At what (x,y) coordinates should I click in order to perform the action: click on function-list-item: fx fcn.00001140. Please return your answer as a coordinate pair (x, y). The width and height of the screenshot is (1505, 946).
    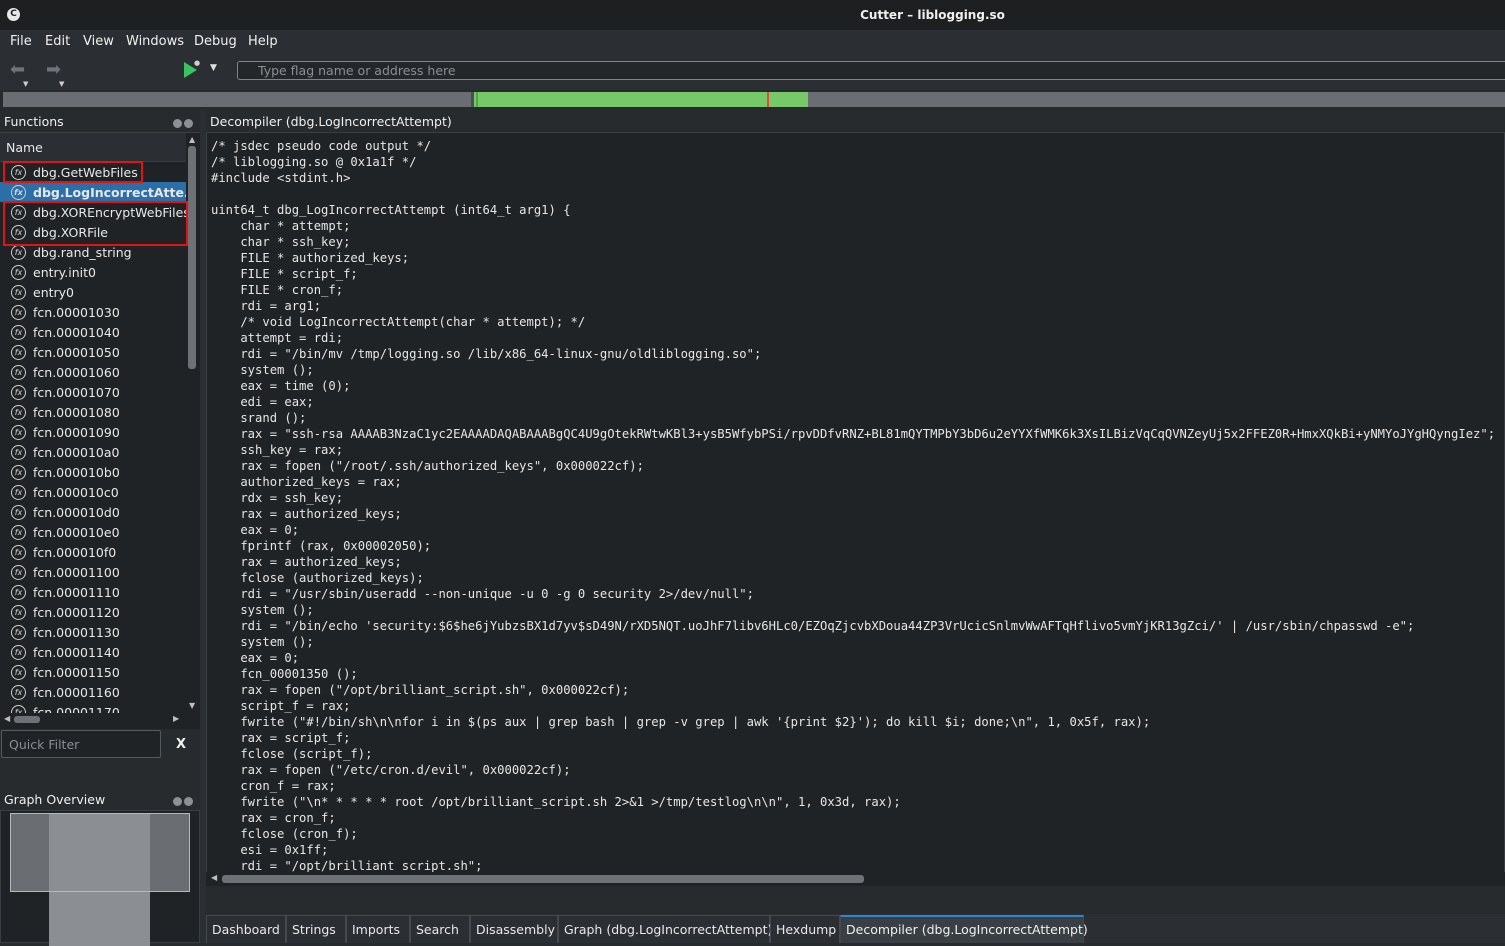
    Looking at the image, I should click on (93, 652).